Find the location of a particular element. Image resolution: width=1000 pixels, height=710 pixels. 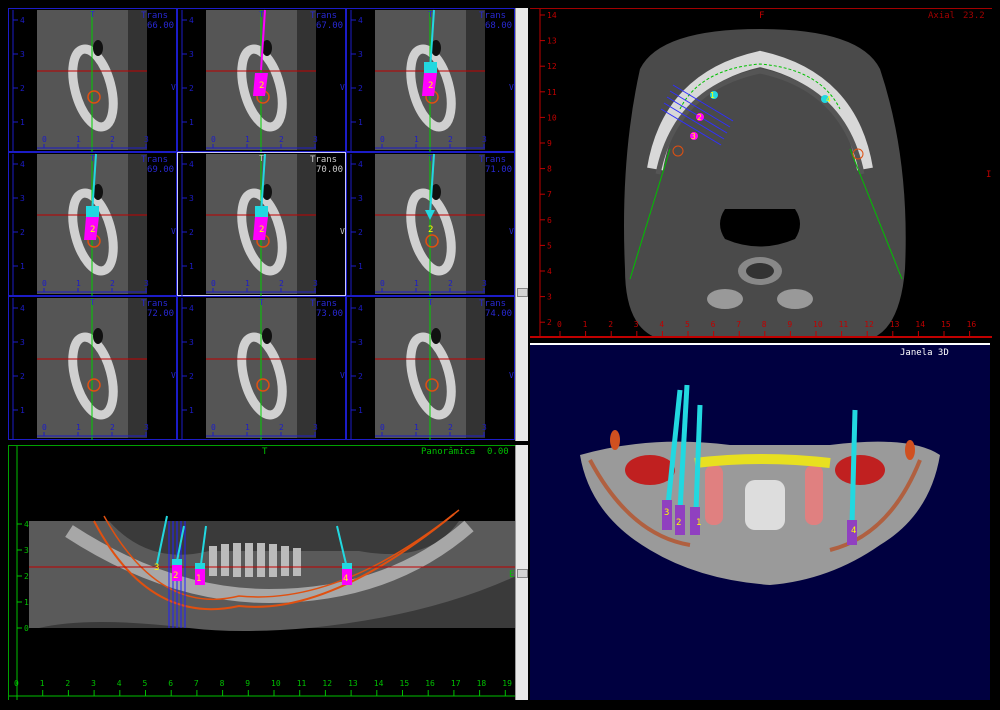

cross-section-panel: 2432100123TVTrans69.00 is located at coordinates (92, 224).